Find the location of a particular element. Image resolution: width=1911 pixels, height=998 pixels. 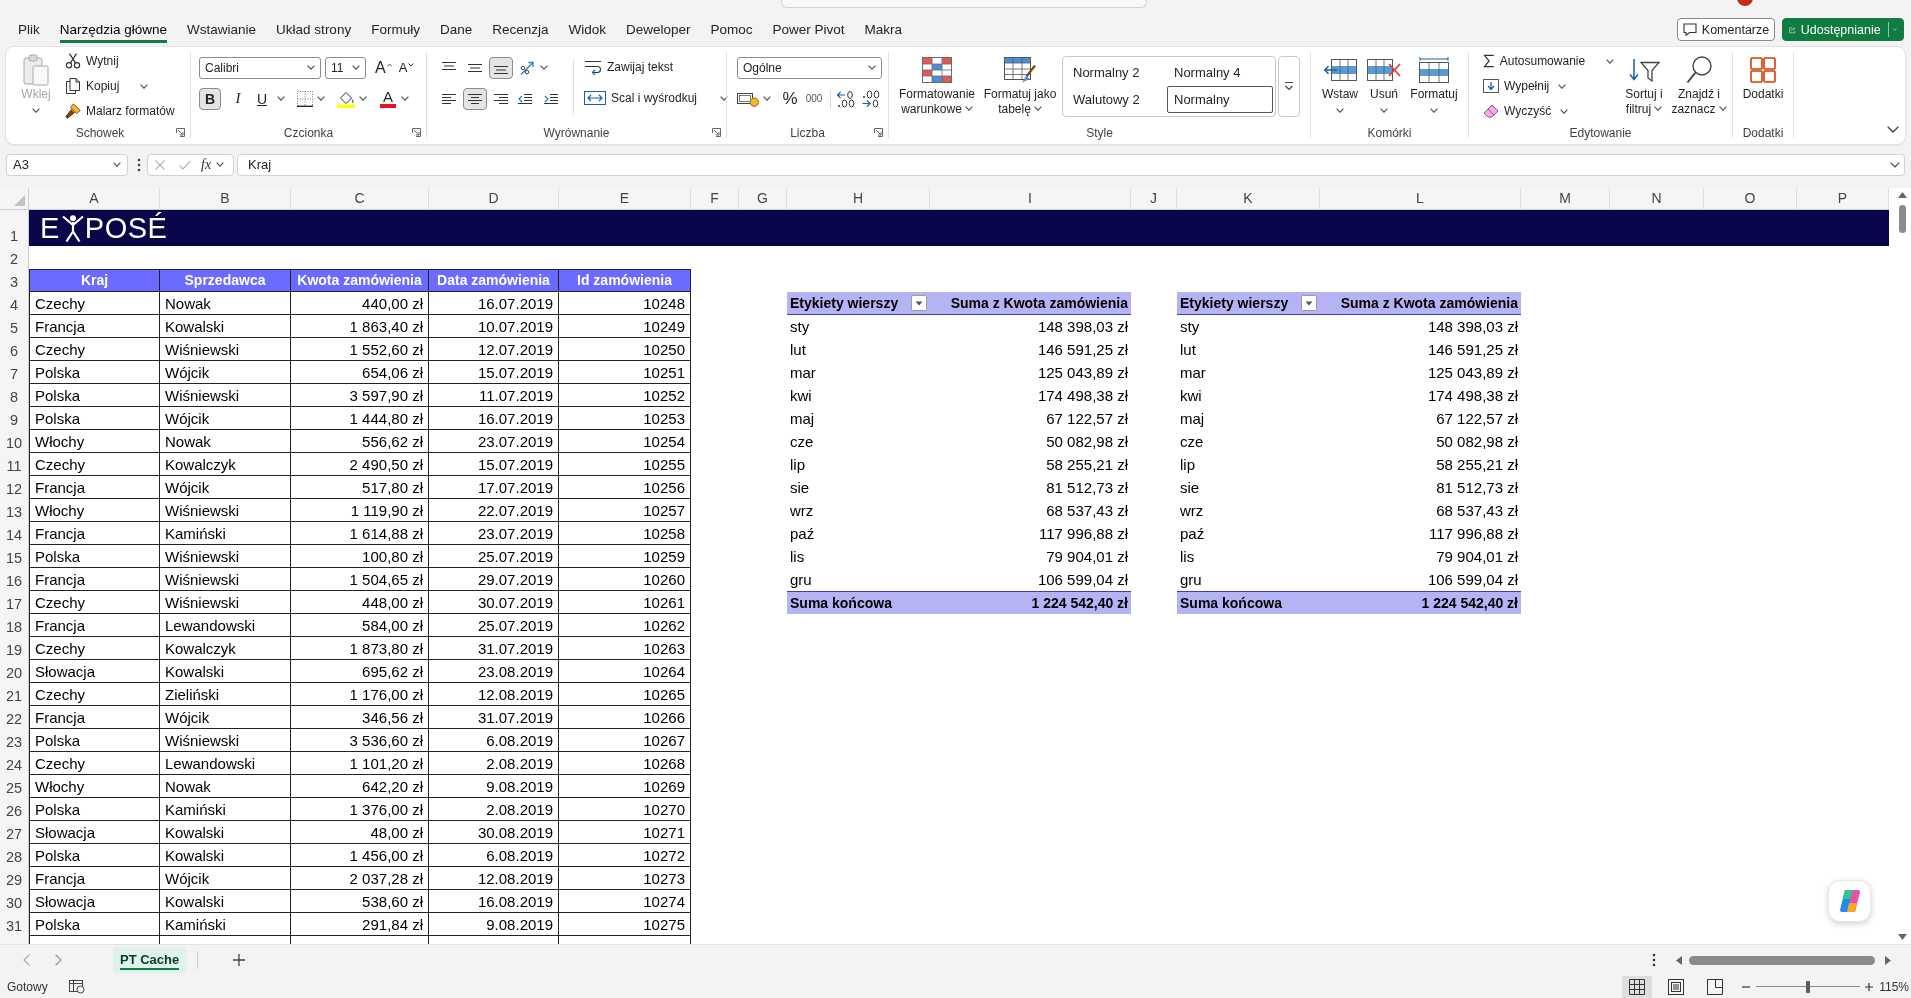

cell-style-item: Normalny is located at coordinates (1220, 100).